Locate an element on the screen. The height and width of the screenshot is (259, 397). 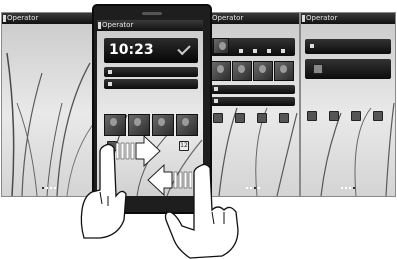
clock-widget: 10:23 is located at coordinates (151, 50).